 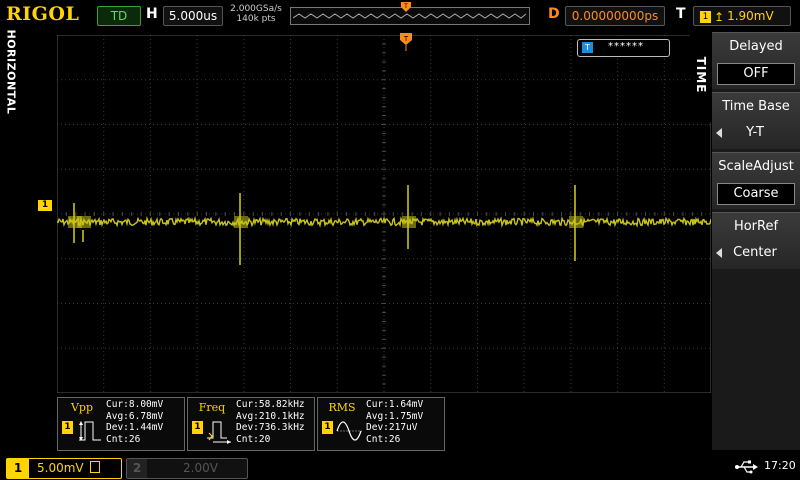 I want to click on menu-tab: TIME, so click(x=701, y=77).